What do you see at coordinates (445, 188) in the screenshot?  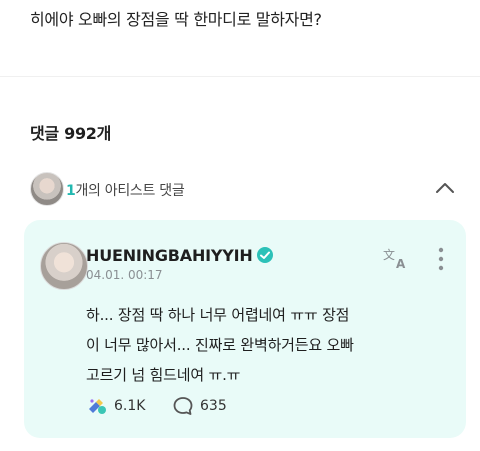 I see `chevron-up-icon` at bounding box center [445, 188].